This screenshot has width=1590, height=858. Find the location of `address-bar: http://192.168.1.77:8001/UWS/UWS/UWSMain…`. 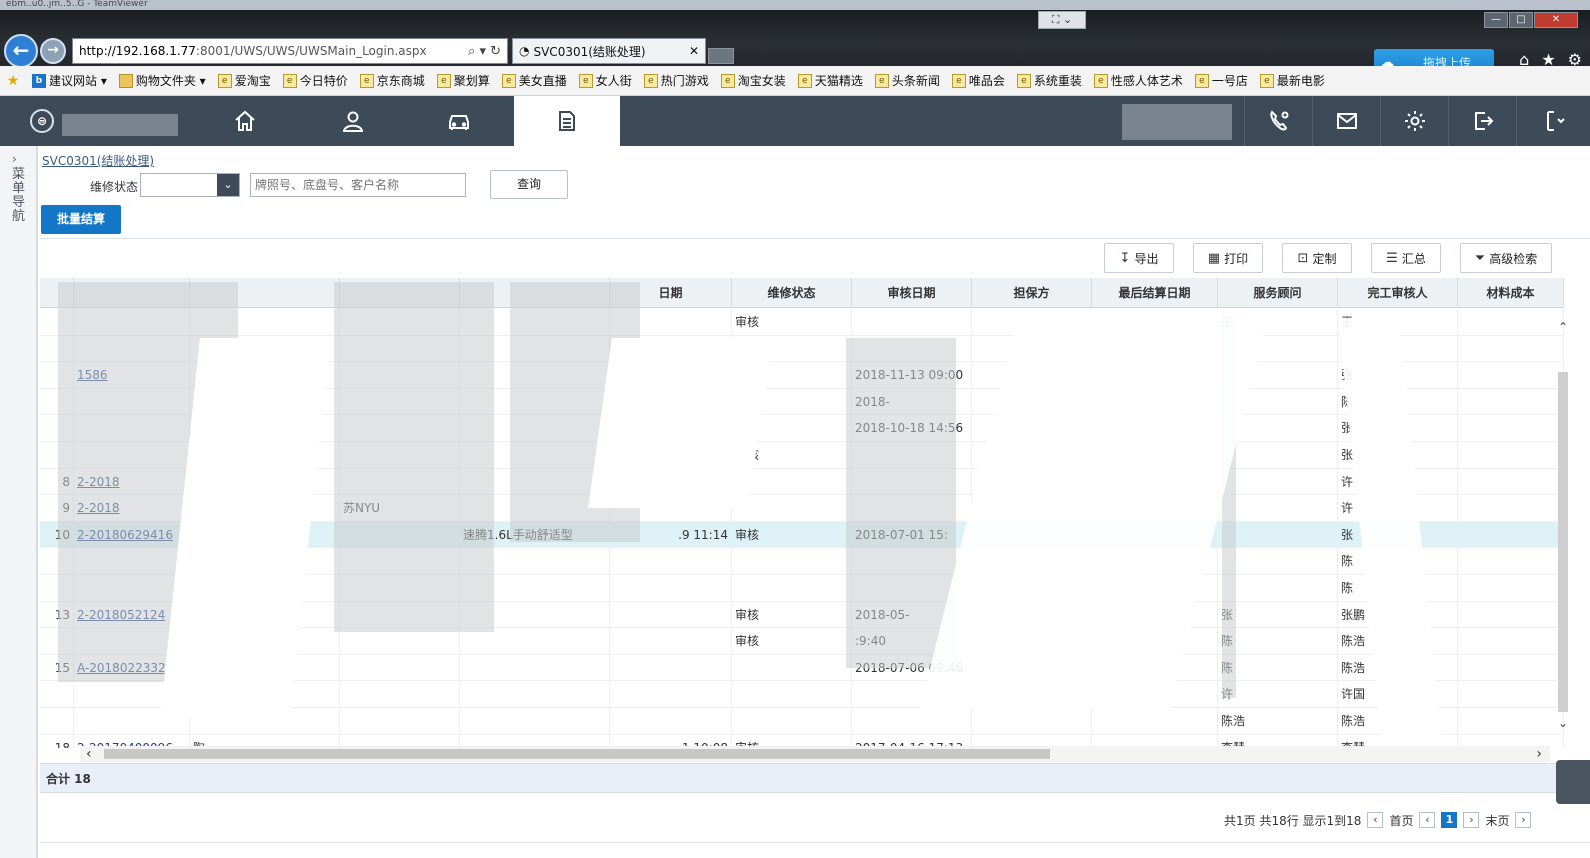

address-bar: http://192.168.1.77:8001/UWS/UWS/UWSMain… is located at coordinates (290, 51).